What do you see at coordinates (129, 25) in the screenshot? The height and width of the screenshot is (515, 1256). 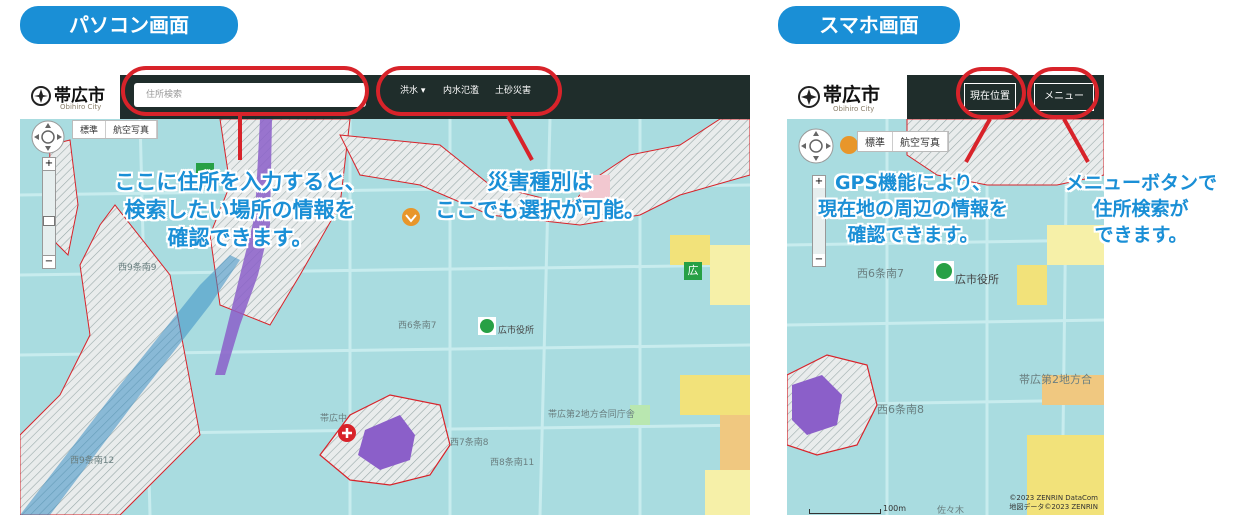 I see `pc-heading: パソコン画面` at bounding box center [129, 25].